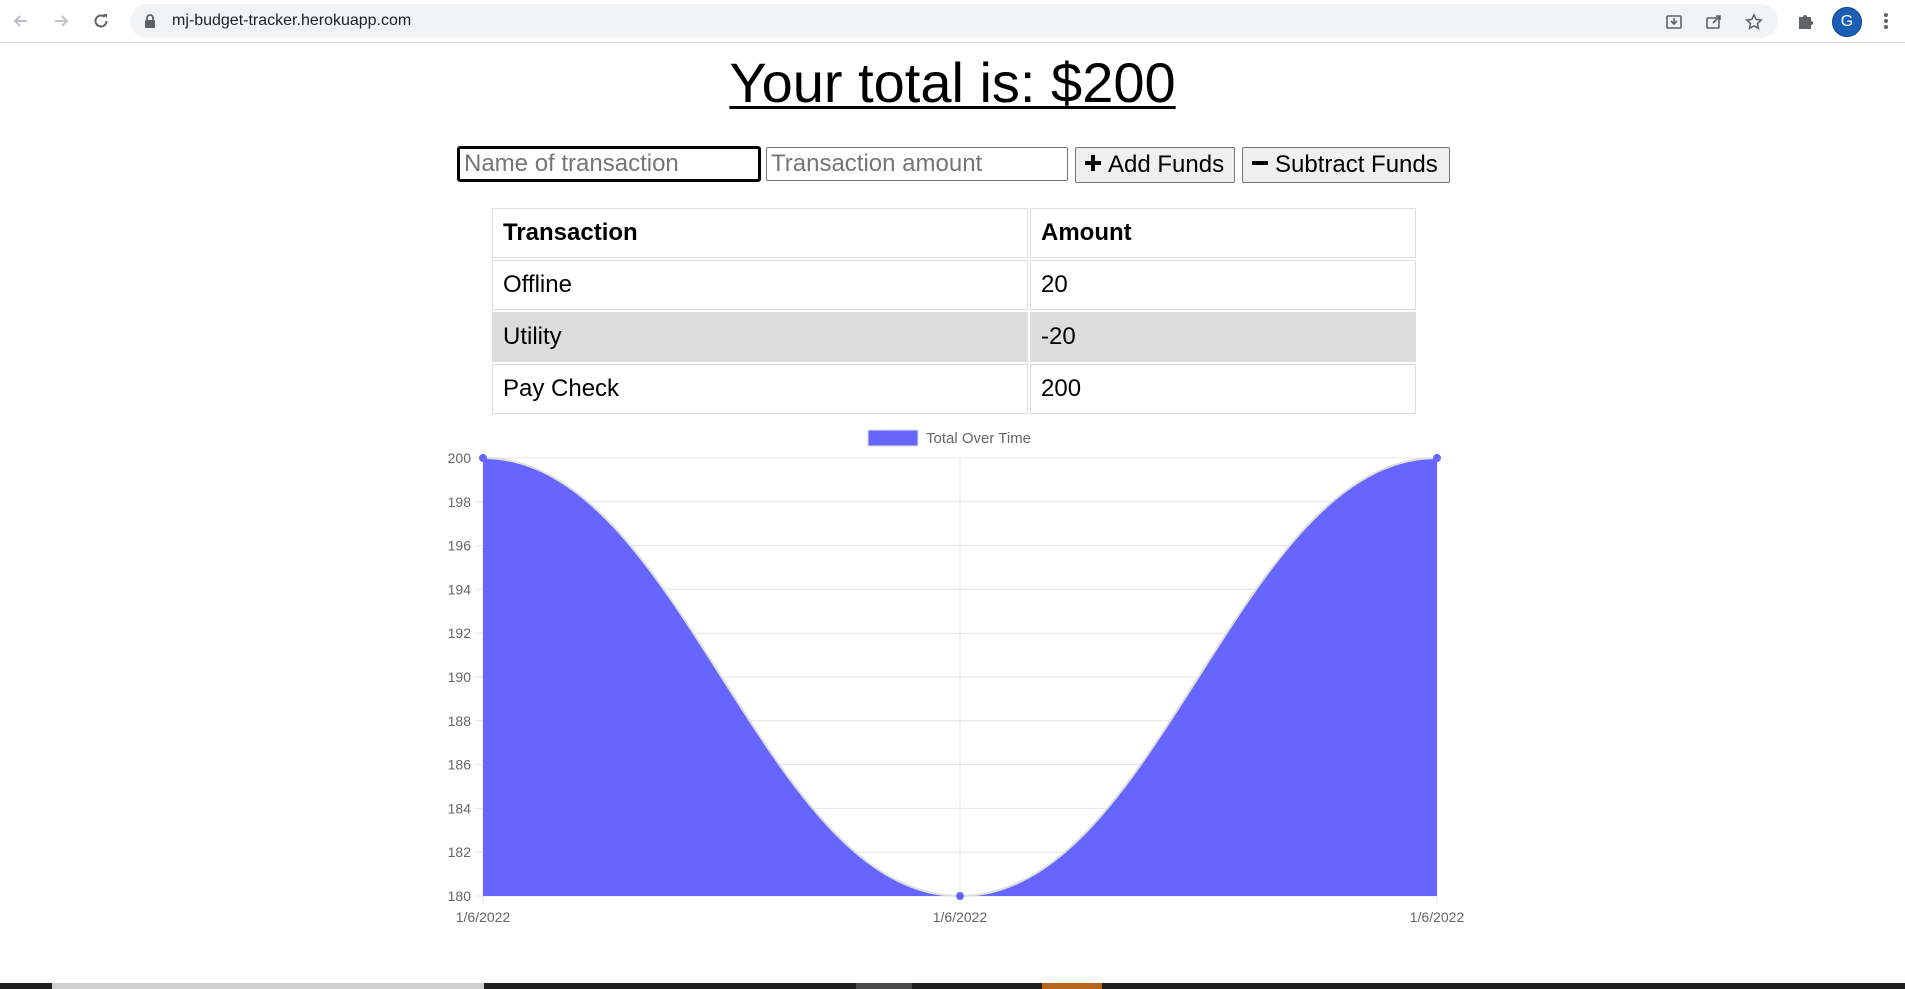  I want to click on y-tick-label: 180, so click(460, 896).